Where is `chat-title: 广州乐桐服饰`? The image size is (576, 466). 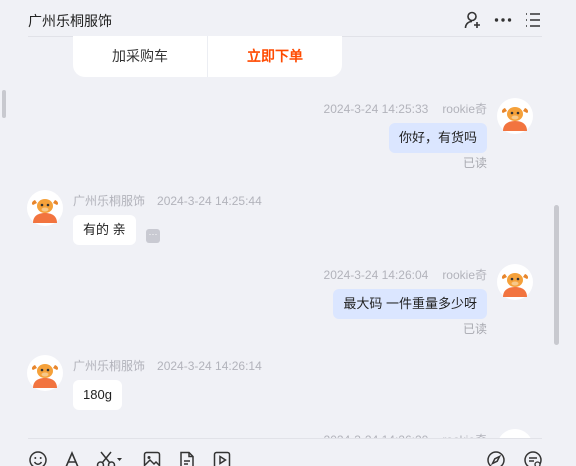
chat-title: 广州乐桐服饰 is located at coordinates (70, 21).